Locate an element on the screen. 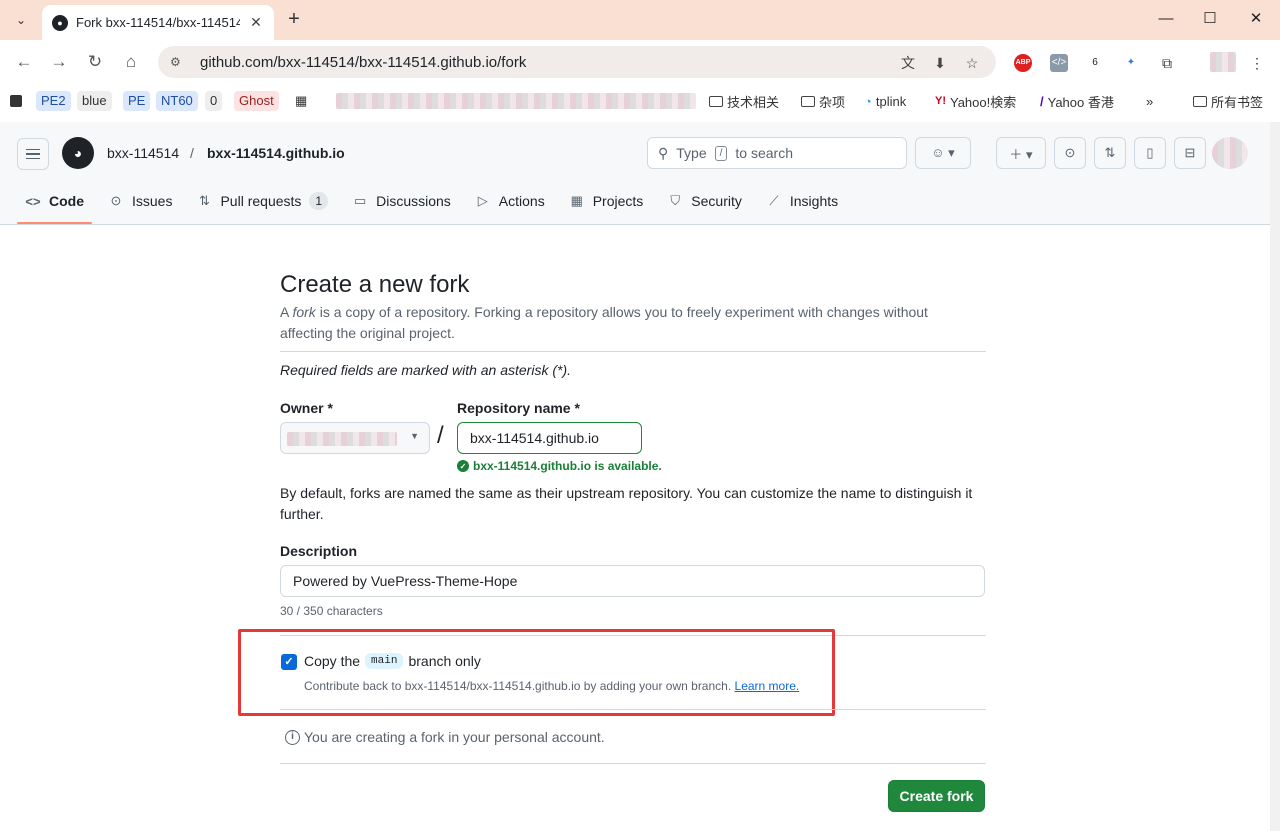 The width and height of the screenshot is (1280, 831). repo-name-input is located at coordinates (549, 438).